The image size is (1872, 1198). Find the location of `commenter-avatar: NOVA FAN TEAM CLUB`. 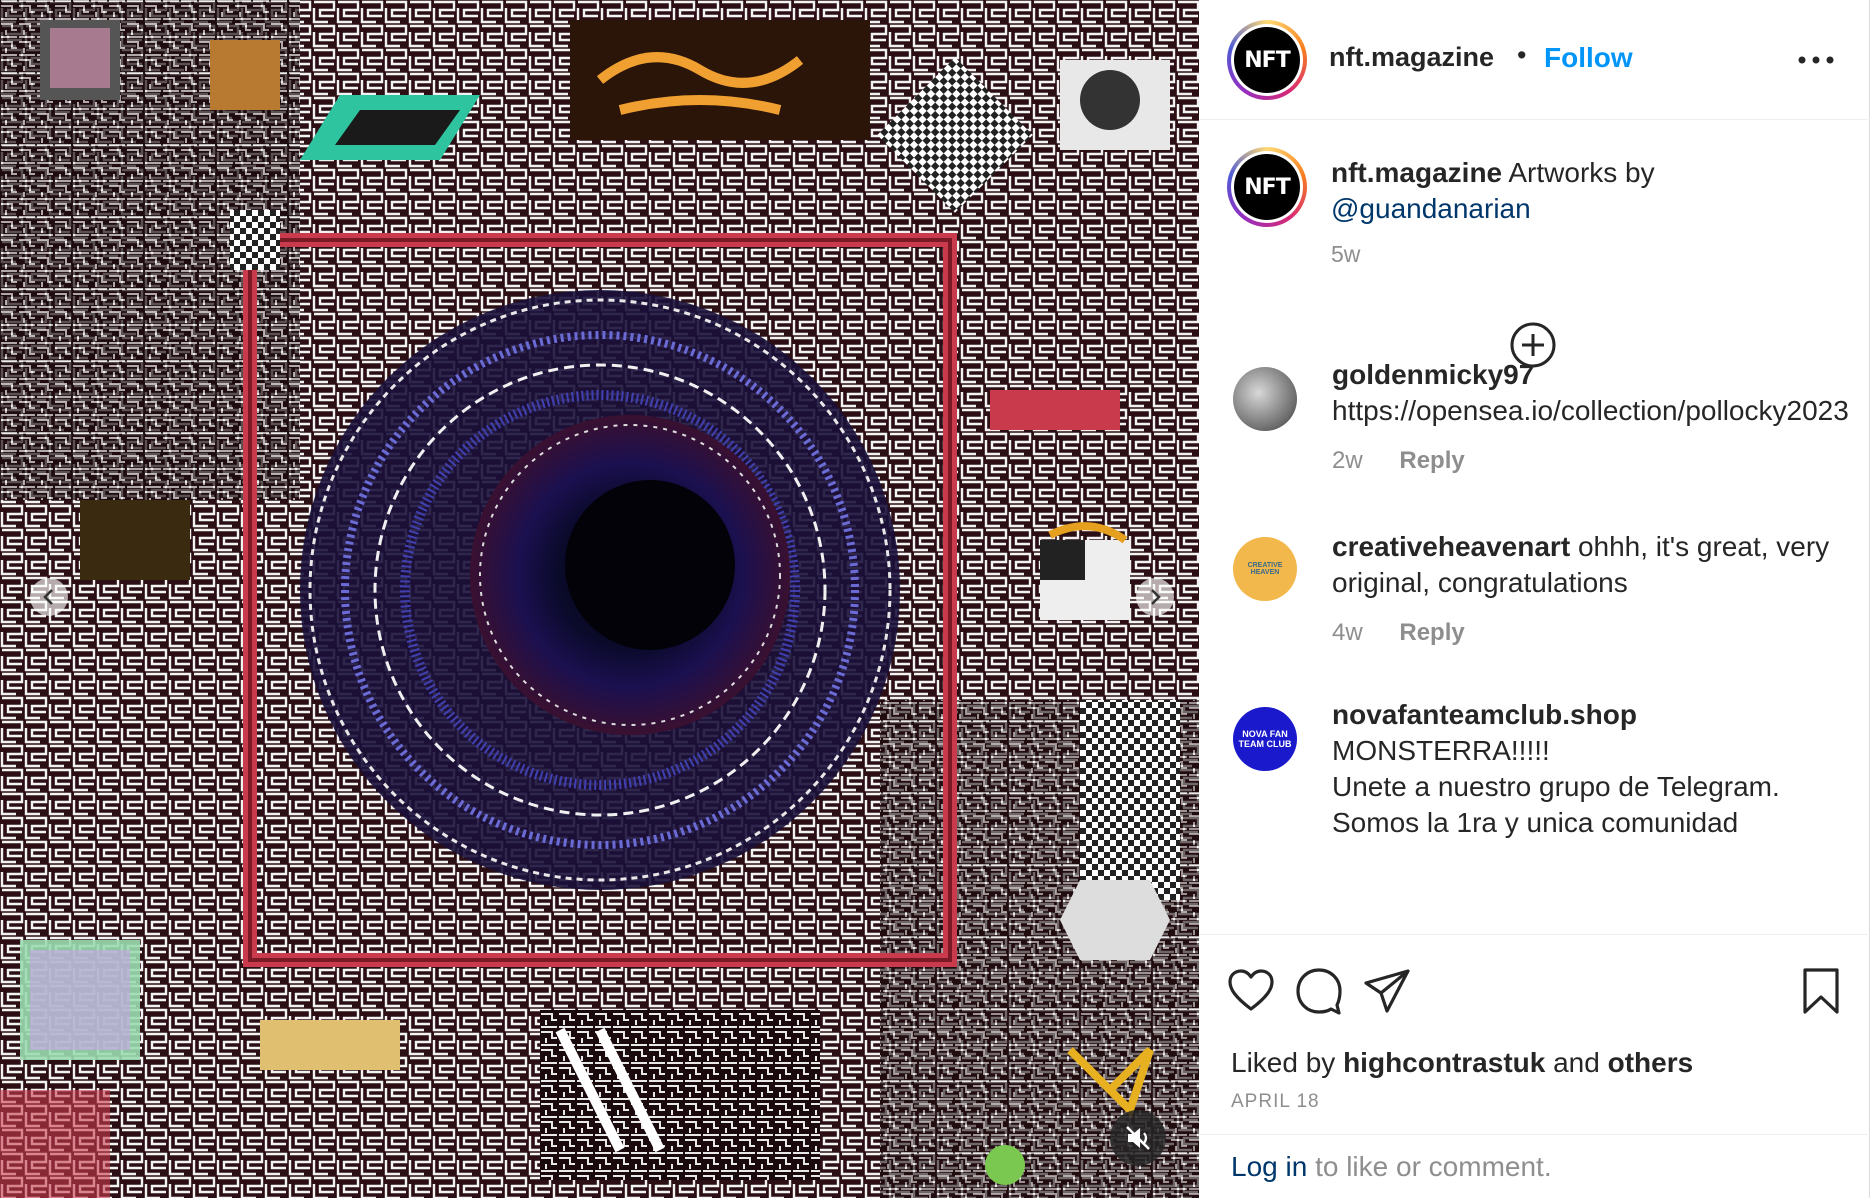

commenter-avatar: NOVA FAN TEAM CLUB is located at coordinates (1265, 739).